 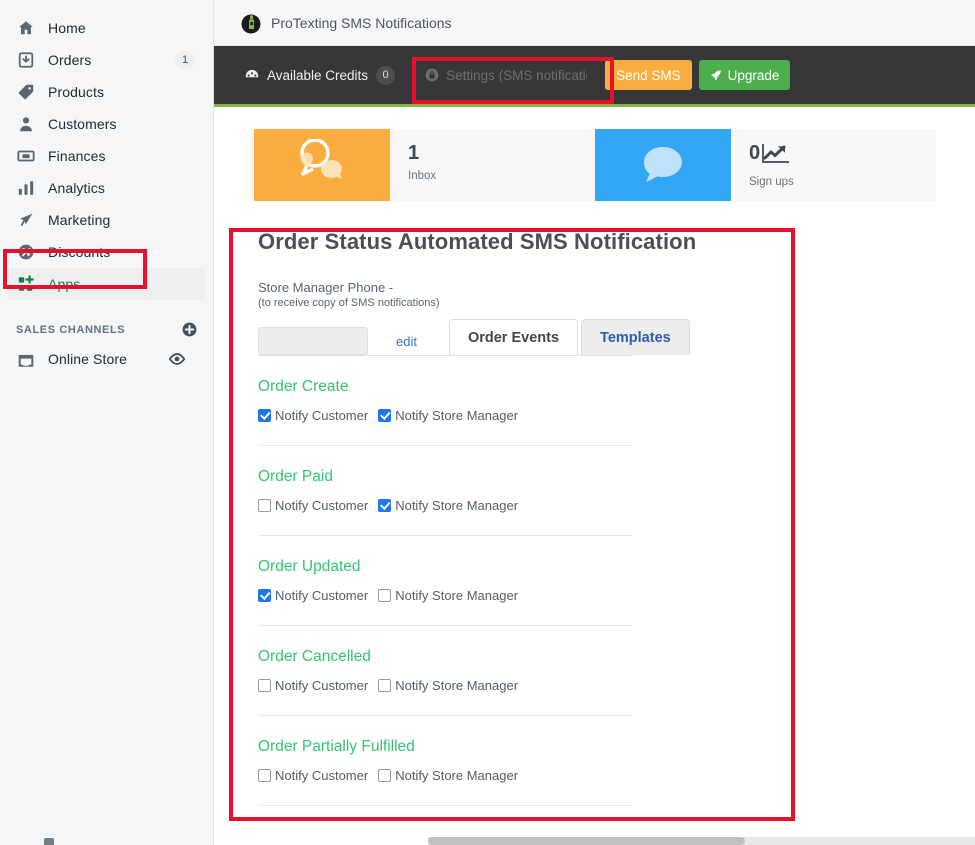 What do you see at coordinates (26, 359) in the screenshot?
I see `storefront-icon` at bounding box center [26, 359].